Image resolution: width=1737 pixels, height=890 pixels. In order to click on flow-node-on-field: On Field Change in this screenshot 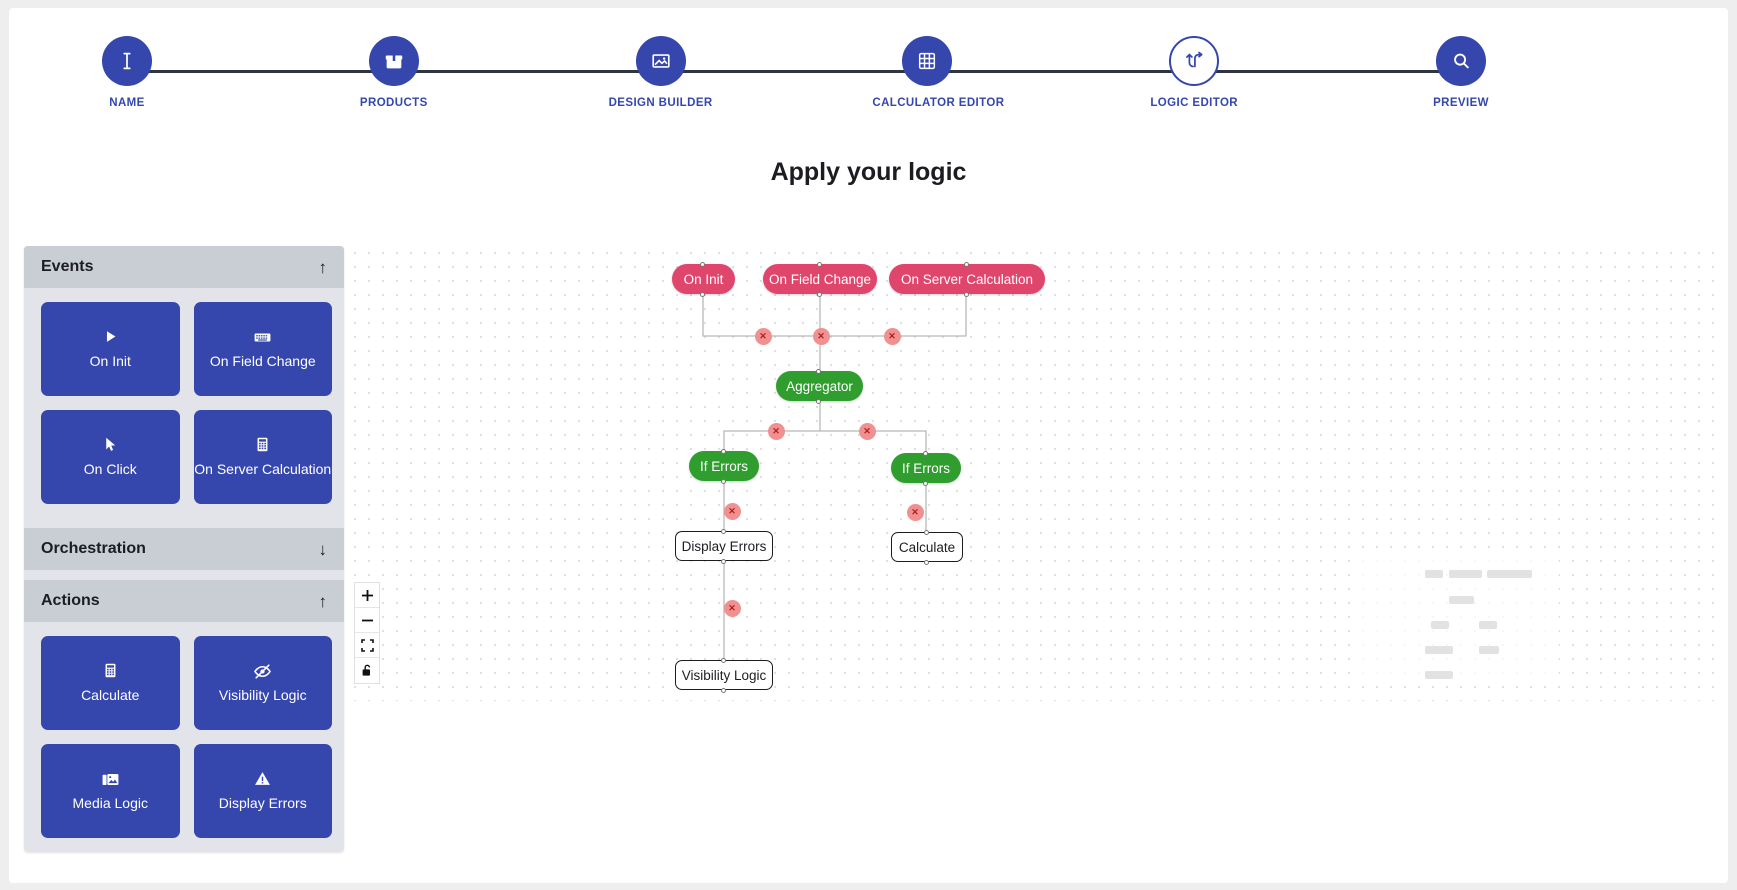, I will do `click(820, 279)`.